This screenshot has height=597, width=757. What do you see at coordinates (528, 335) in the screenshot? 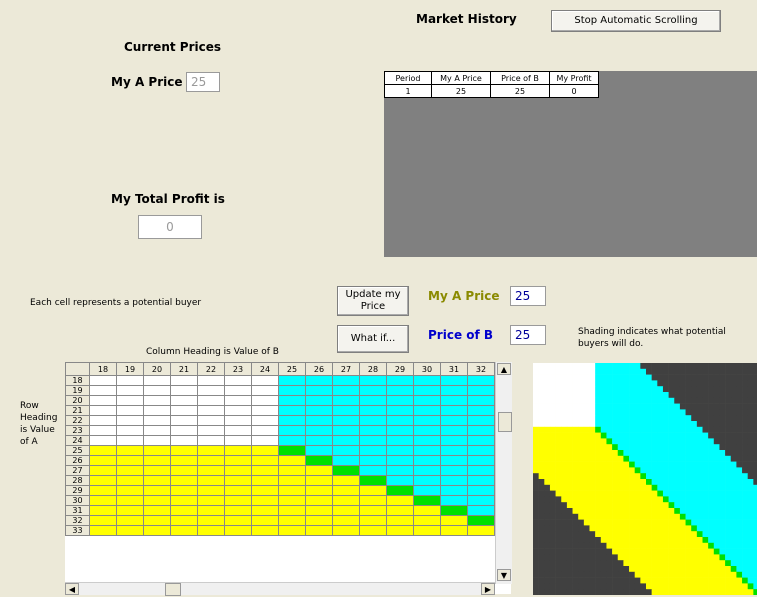
I see `b-price-input: 25` at bounding box center [528, 335].